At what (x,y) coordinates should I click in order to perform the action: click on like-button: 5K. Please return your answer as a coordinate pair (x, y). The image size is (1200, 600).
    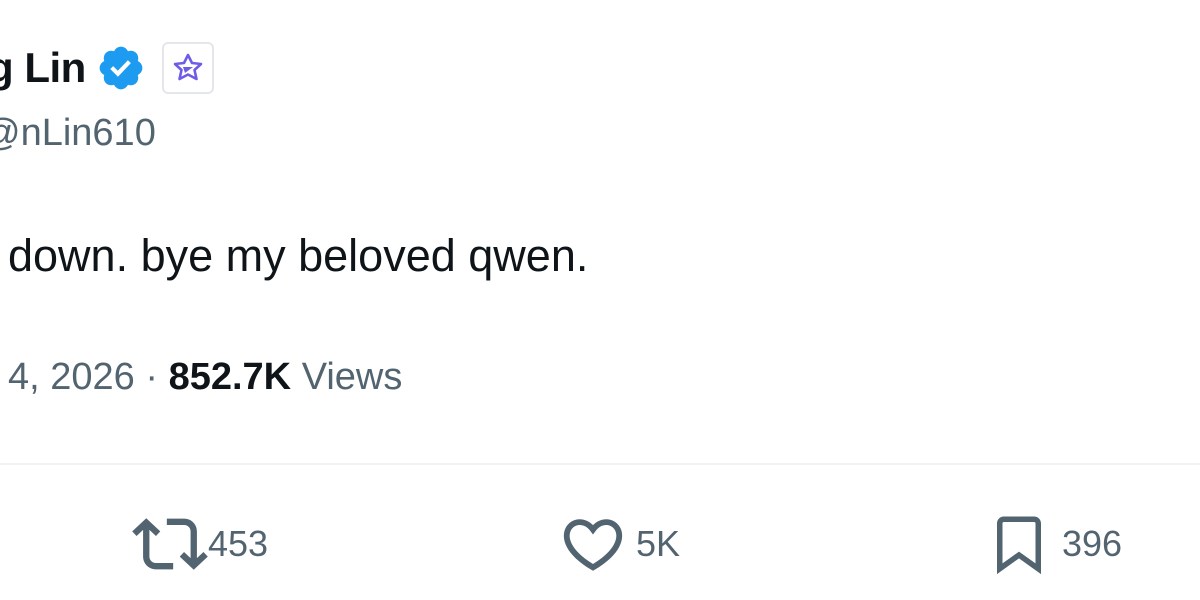
    Looking at the image, I should click on (619, 544).